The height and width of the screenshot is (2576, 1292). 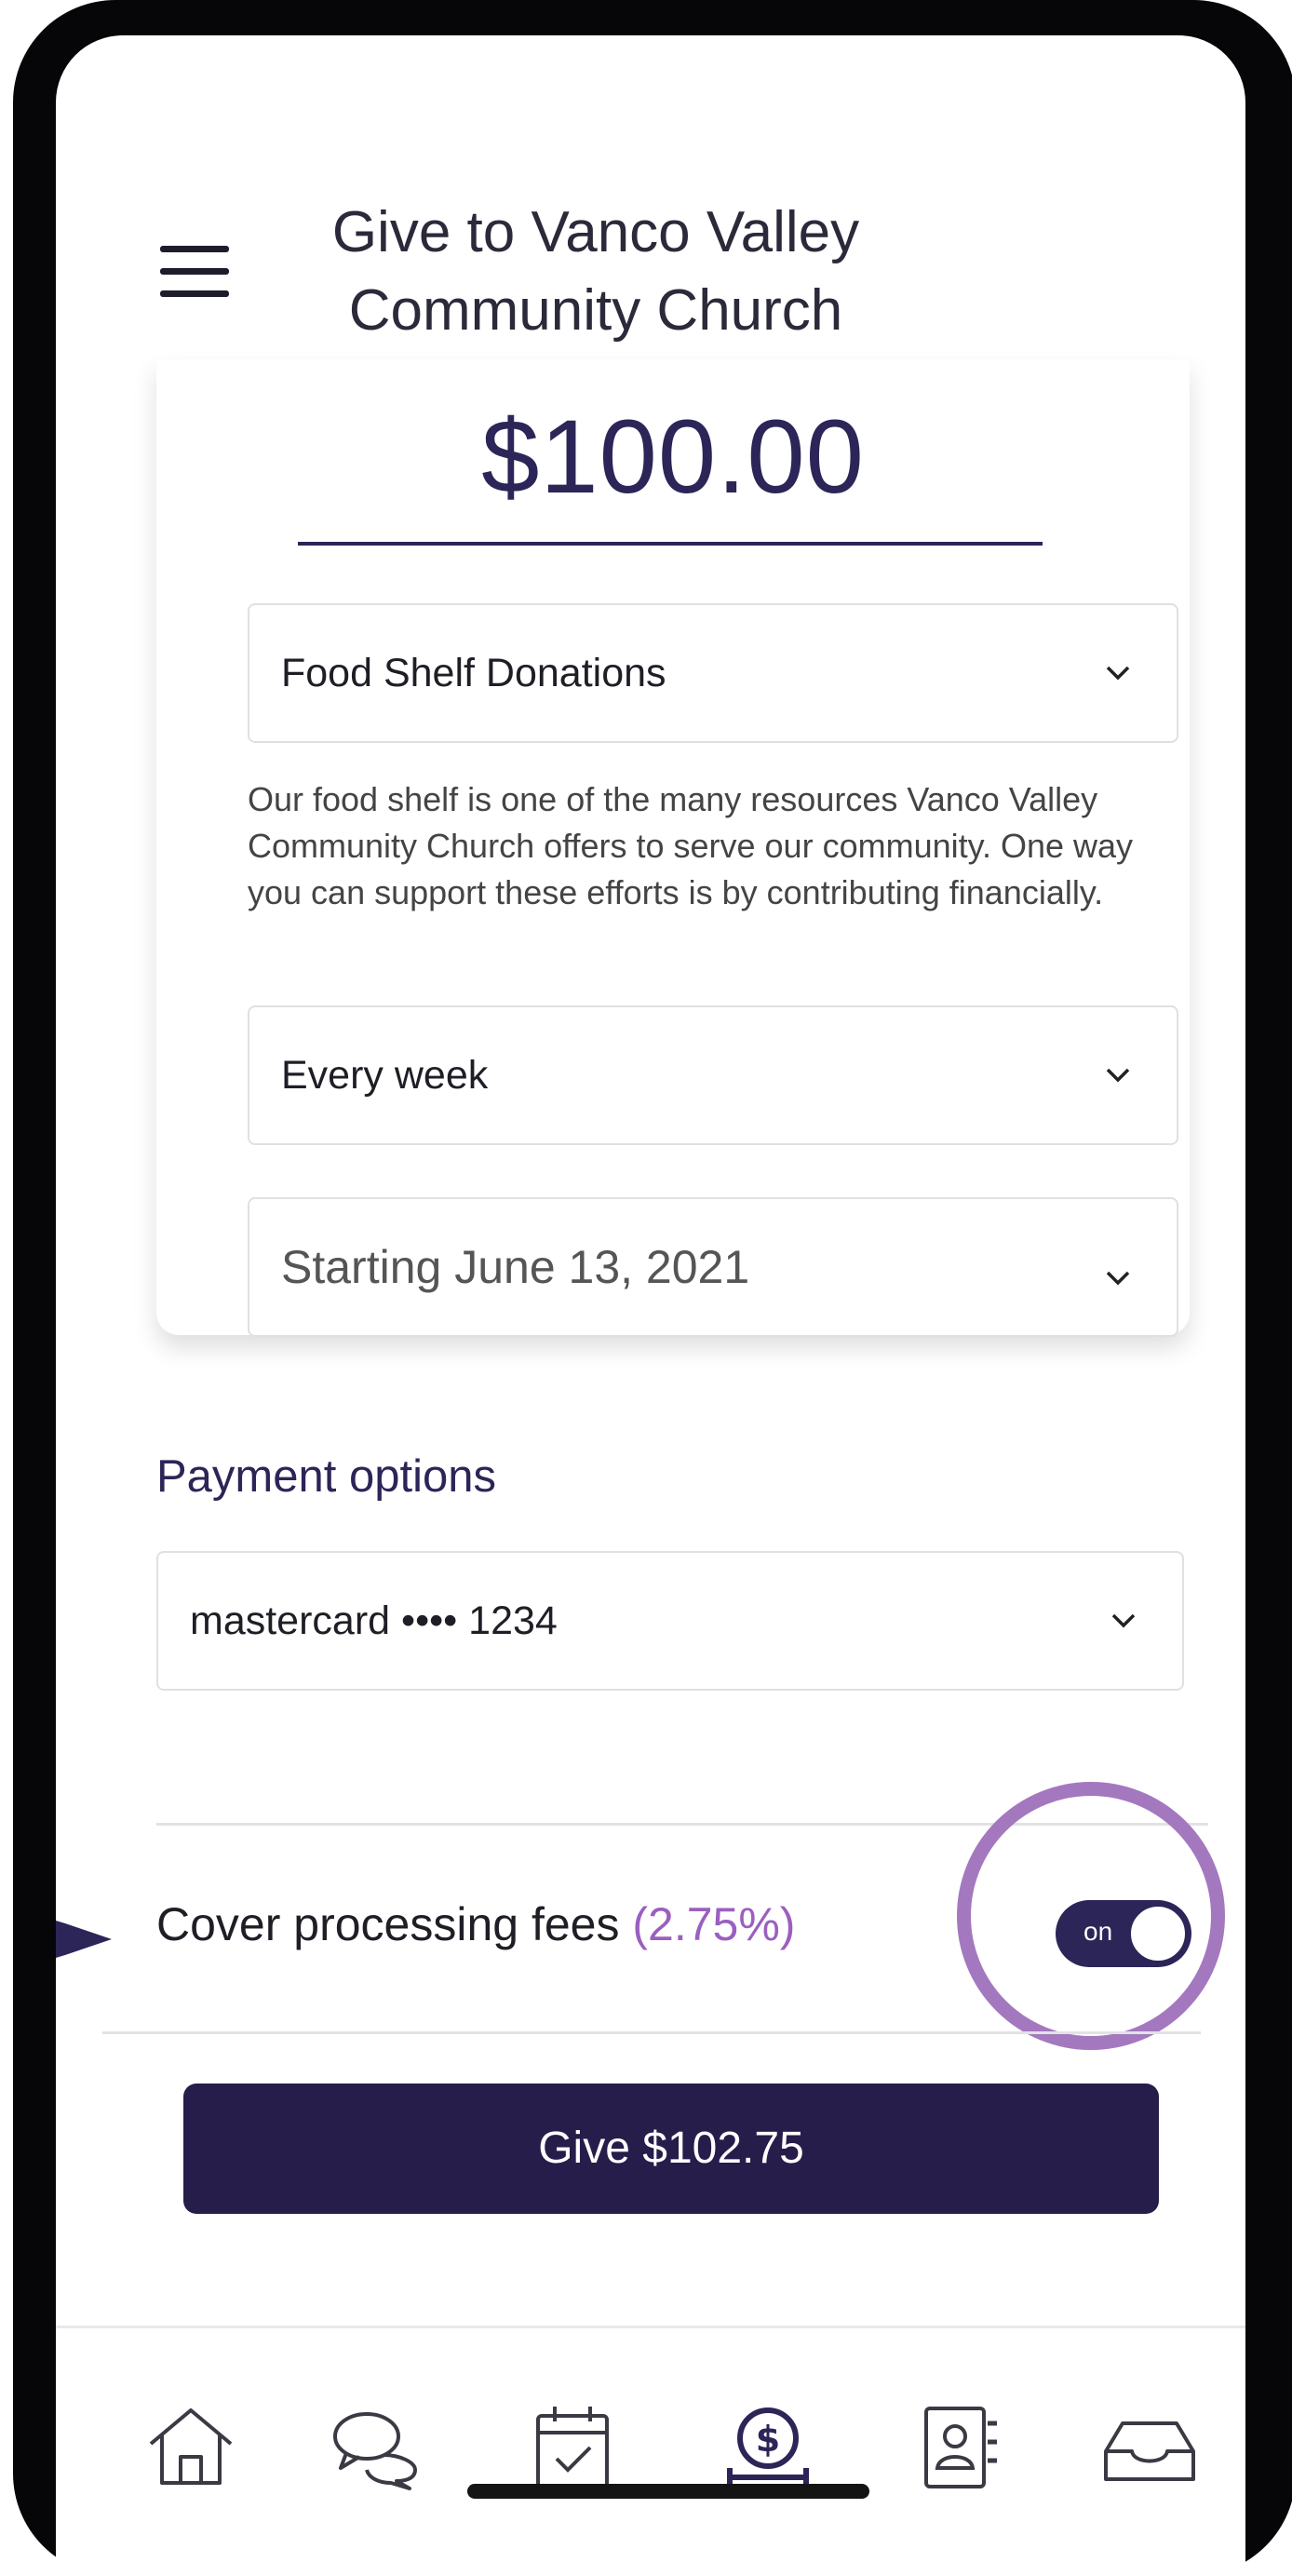 What do you see at coordinates (713, 1075) in the screenshot?
I see `frequency-select: Every week` at bounding box center [713, 1075].